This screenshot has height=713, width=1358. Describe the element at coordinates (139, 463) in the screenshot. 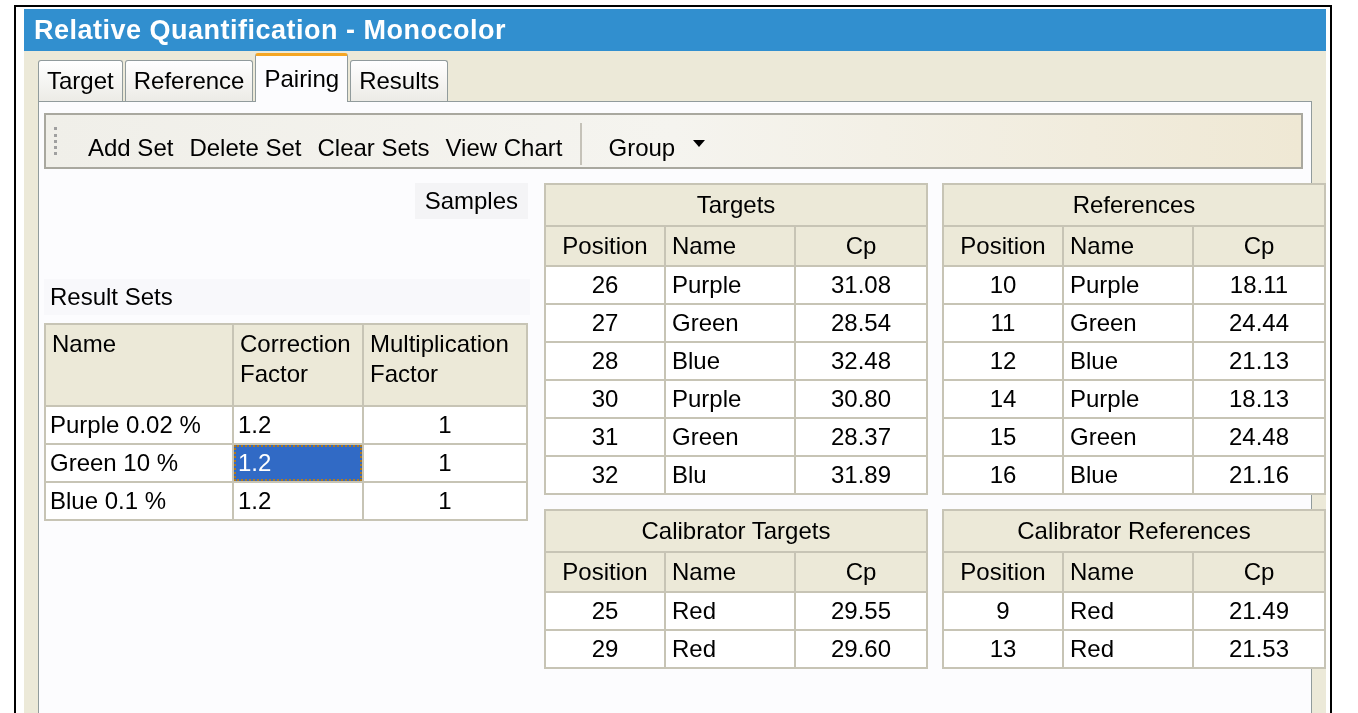

I see `table-cell: Green 10 %` at that location.